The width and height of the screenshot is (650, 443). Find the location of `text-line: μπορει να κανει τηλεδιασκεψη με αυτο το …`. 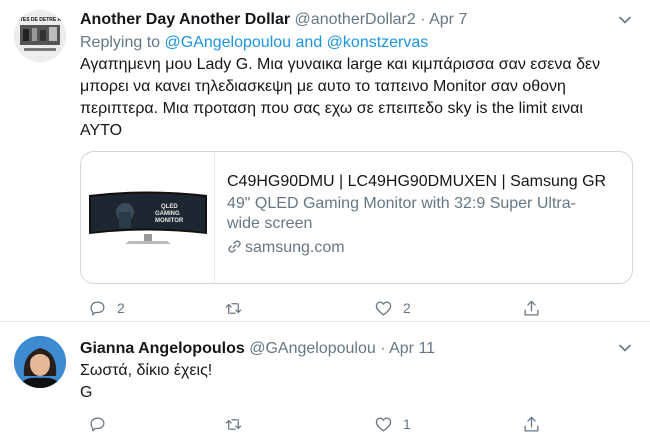

text-line: μπορει να κανει τηλεδιασκεψη με αυτο το … is located at coordinates (323, 86).